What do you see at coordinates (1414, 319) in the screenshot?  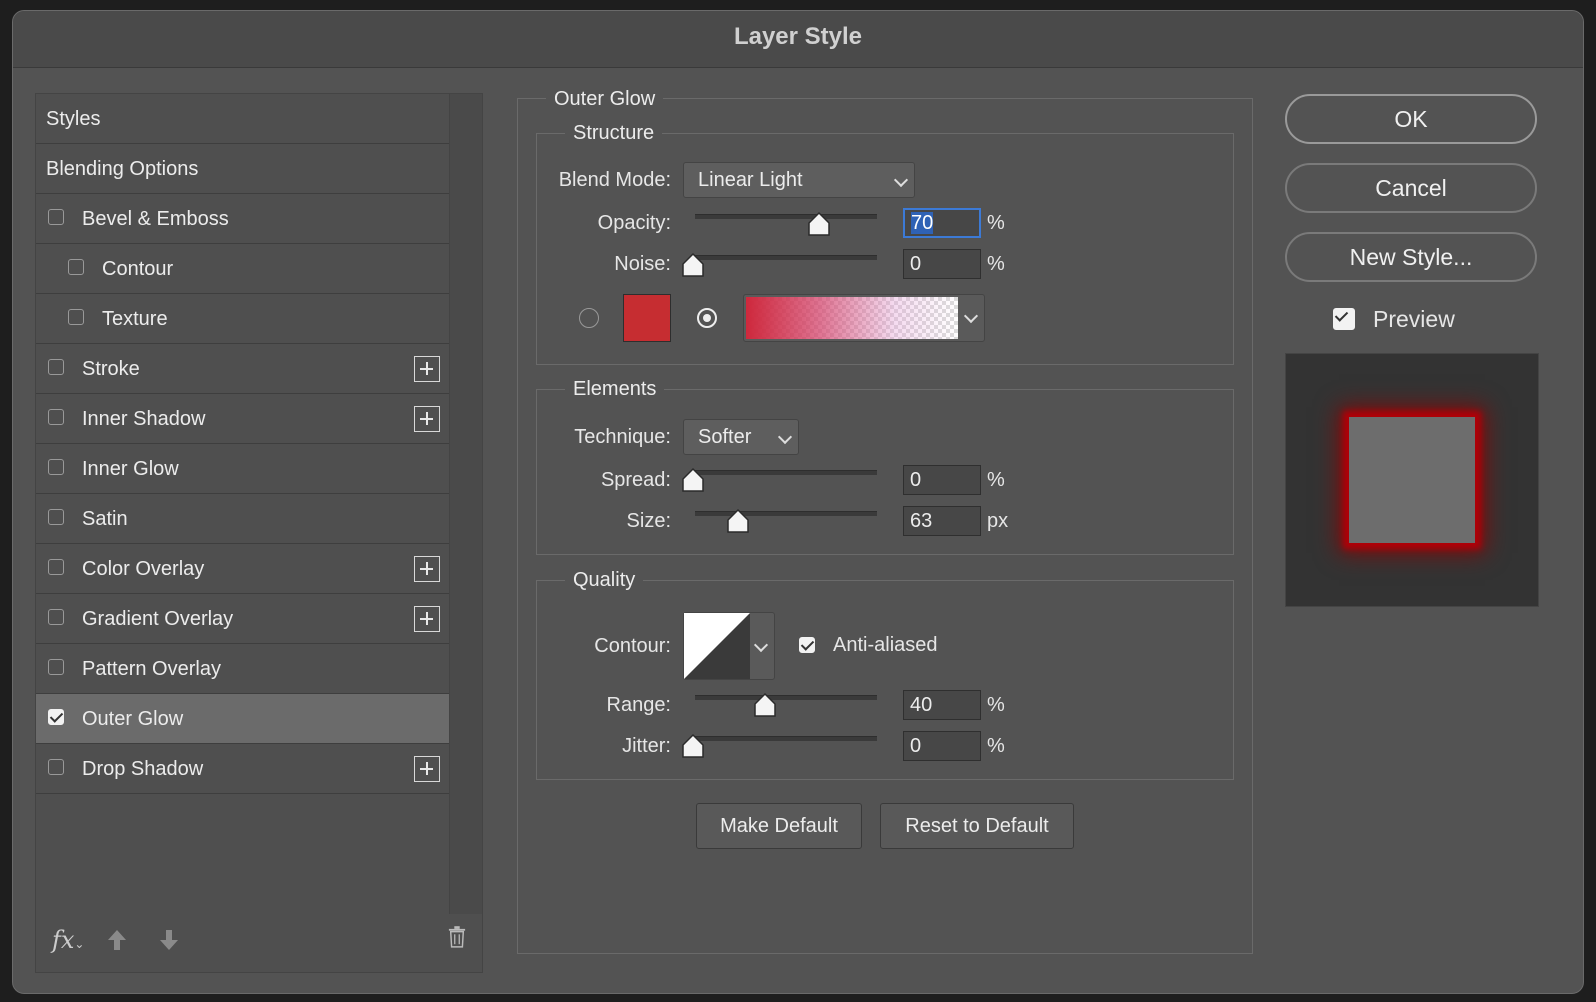 I see `preview-label: Preview` at bounding box center [1414, 319].